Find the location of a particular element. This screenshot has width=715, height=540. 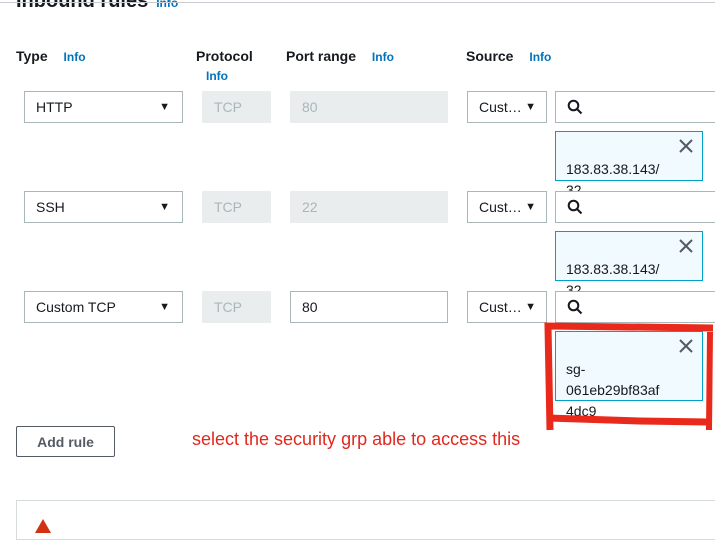

rule-type-select: SSH ▼ is located at coordinates (103, 207).